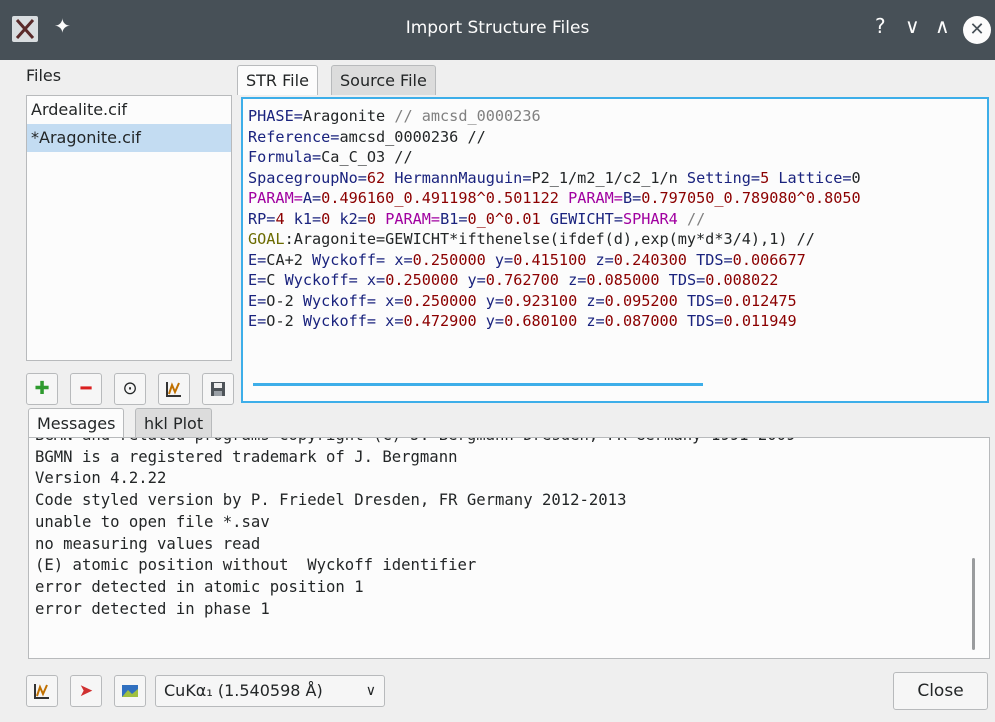 This screenshot has width=995, height=722. I want to click on code-token: Aragonite, so click(348, 116).